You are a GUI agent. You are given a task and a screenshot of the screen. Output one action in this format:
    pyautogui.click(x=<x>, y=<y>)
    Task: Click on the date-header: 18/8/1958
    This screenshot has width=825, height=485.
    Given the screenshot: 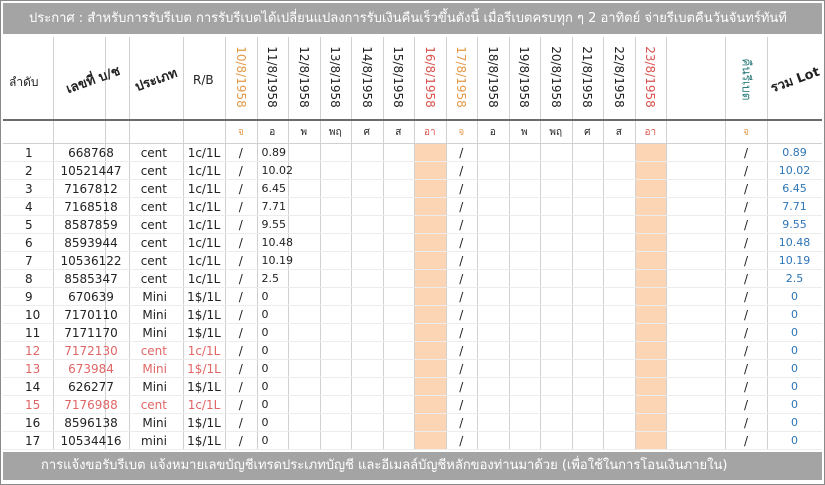 What is the action you would take?
    pyautogui.click(x=492, y=77)
    